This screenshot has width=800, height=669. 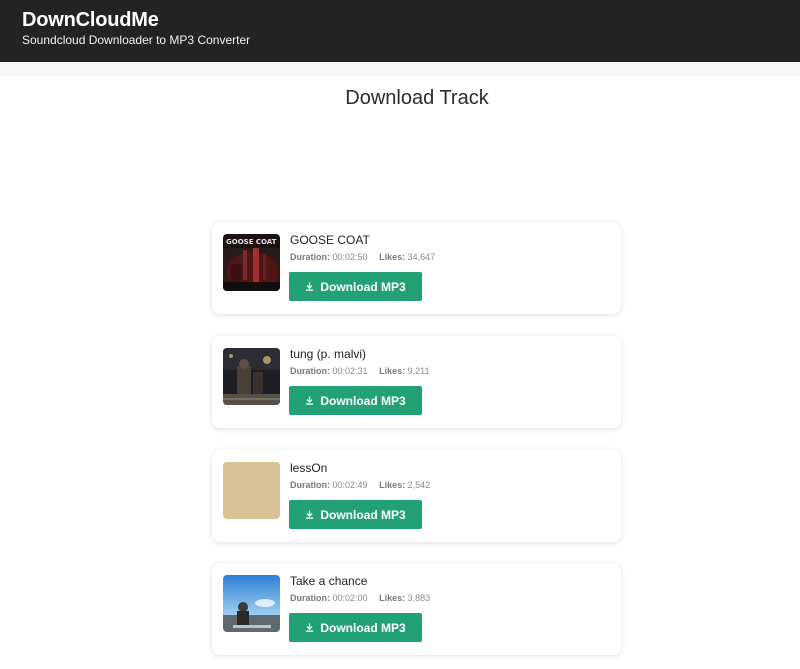 I want to click on header-divider, so click(x=400, y=69).